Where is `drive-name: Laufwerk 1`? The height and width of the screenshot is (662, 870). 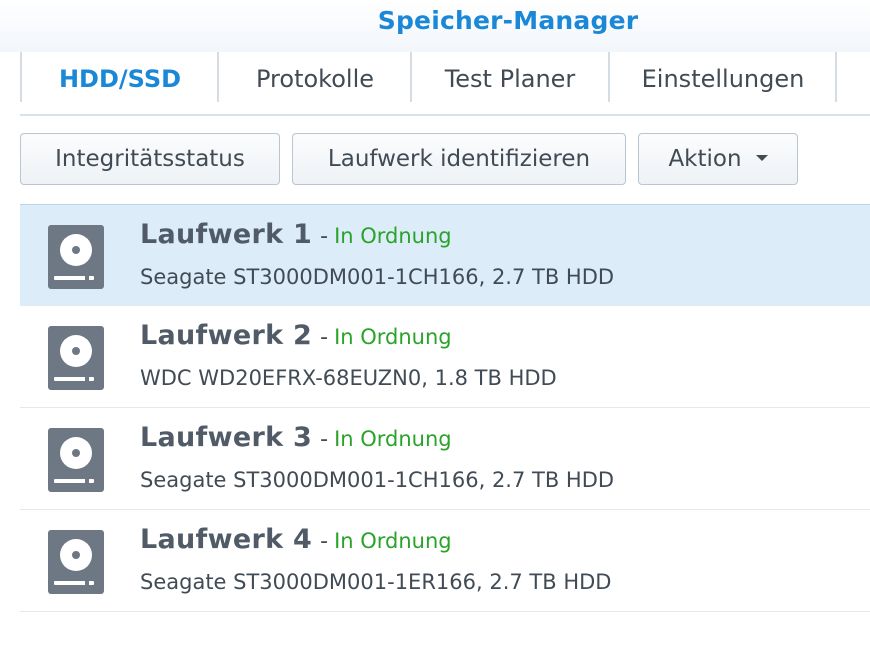 drive-name: Laufwerk 1 is located at coordinates (226, 234).